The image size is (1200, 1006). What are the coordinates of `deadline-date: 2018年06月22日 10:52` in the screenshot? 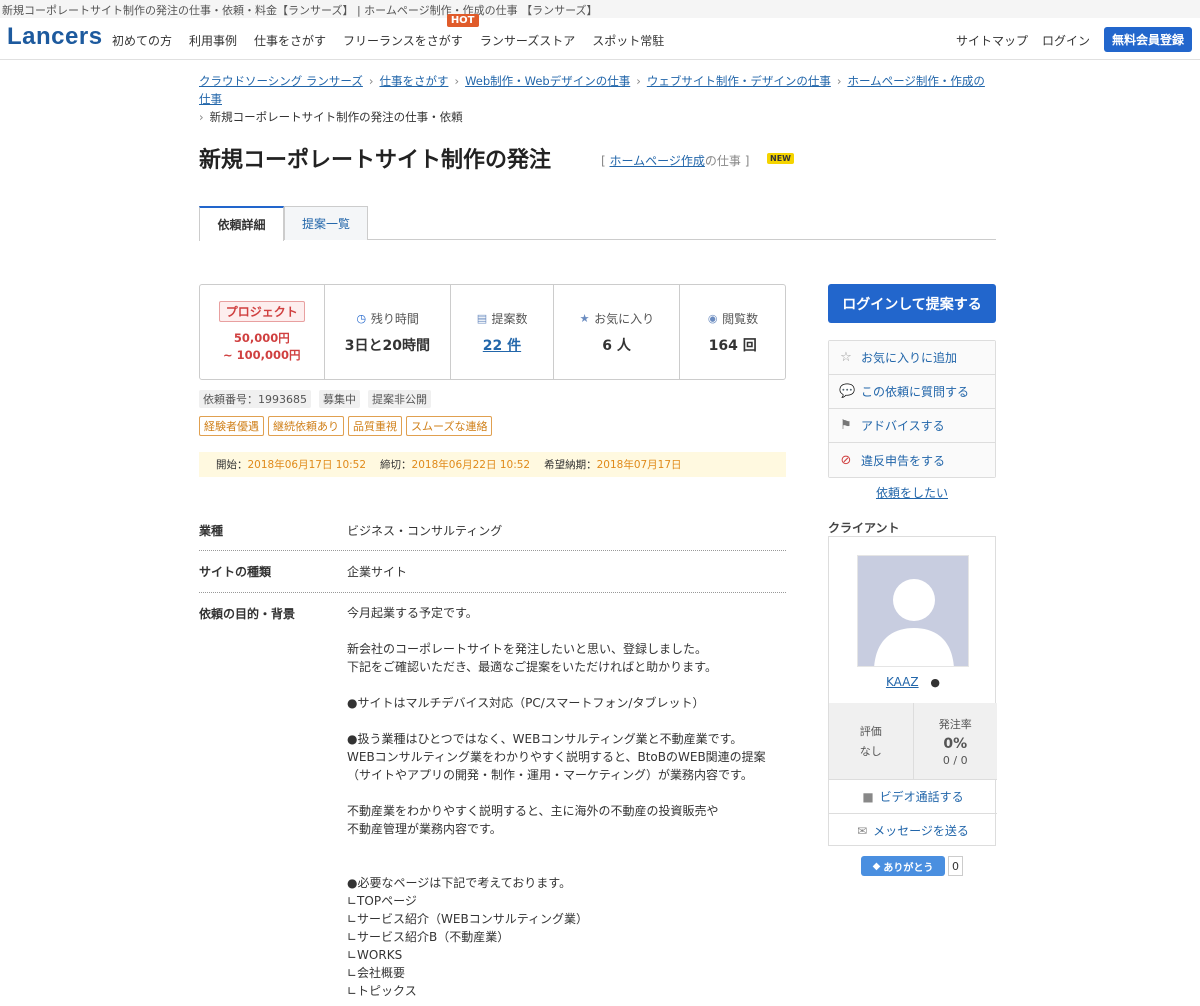 It's located at (471, 465).